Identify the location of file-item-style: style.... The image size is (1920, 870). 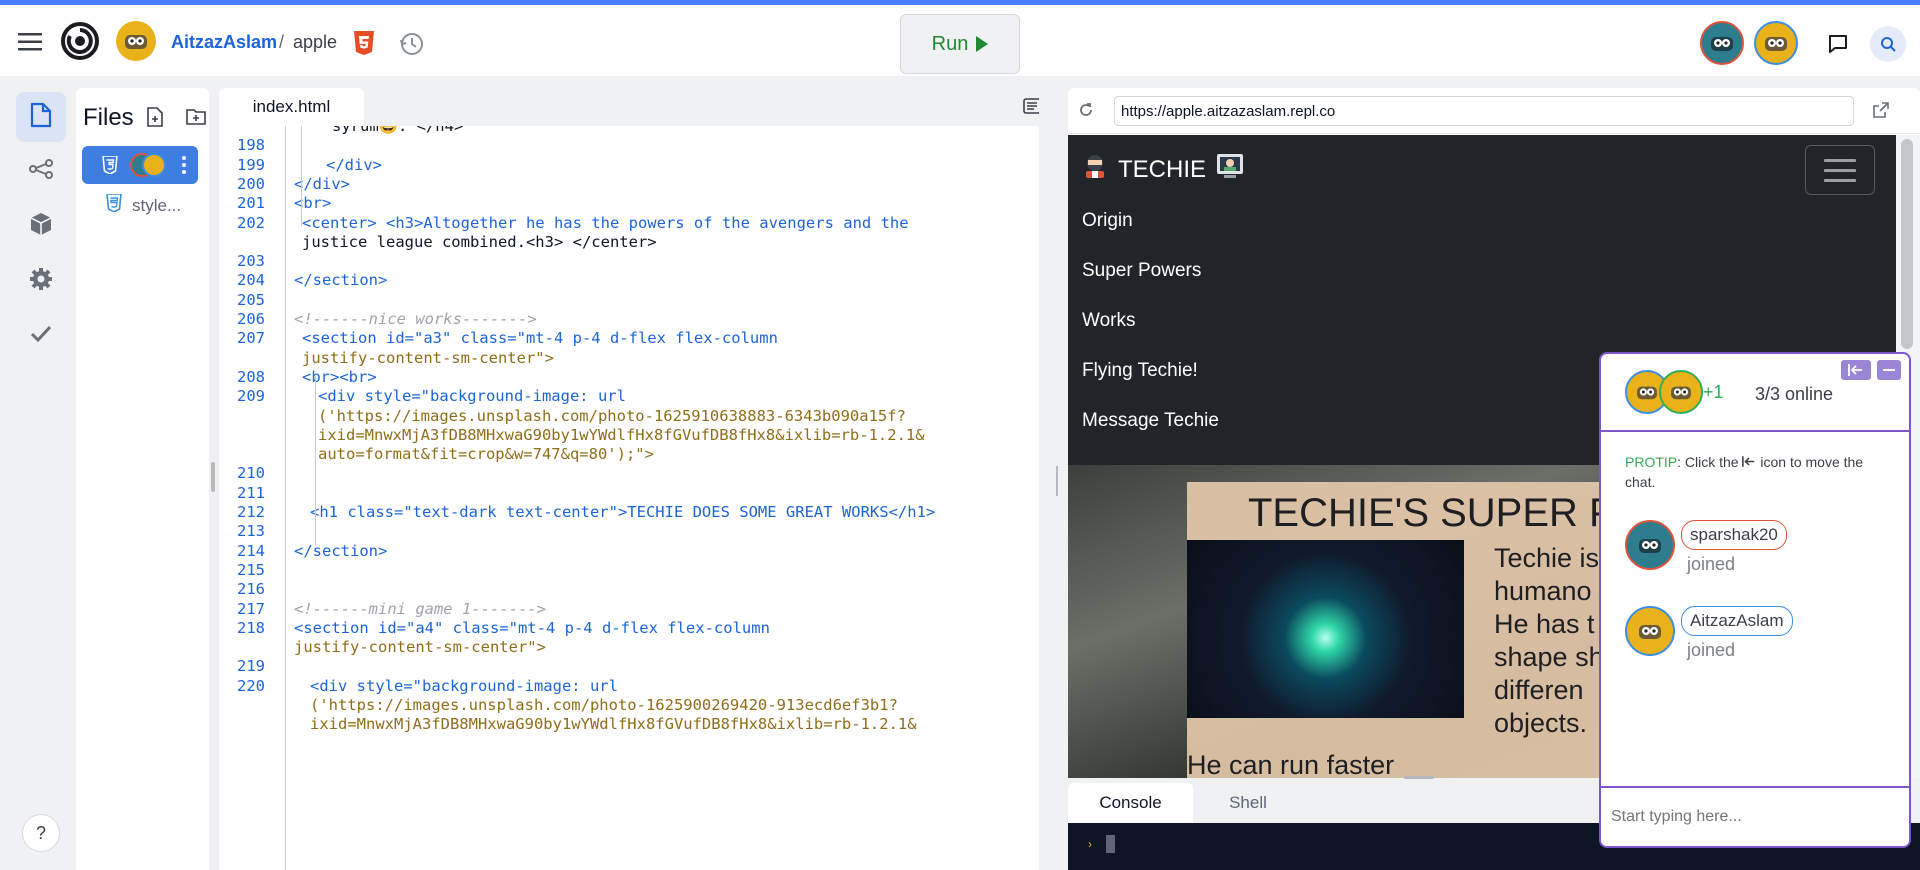
(144, 205).